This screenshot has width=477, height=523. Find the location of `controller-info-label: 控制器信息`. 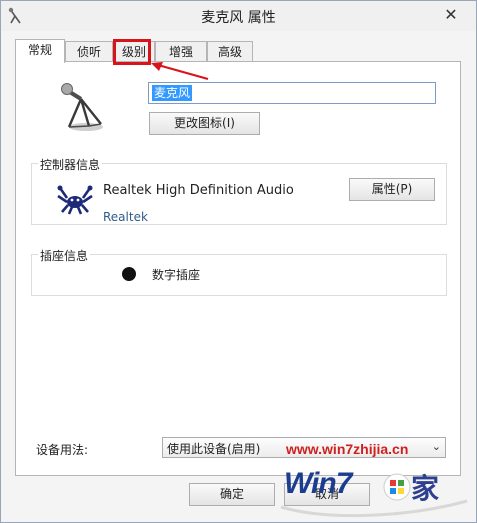

controller-info-label: 控制器信息 is located at coordinates (70, 164).